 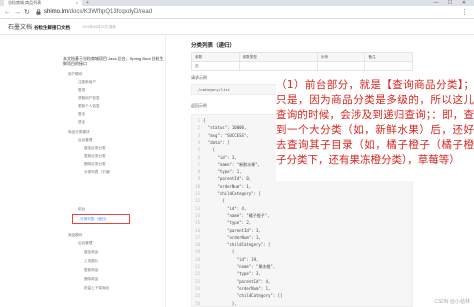 I want to click on code-text: "name": "橘子橙子",, so click(x=236, y=215).